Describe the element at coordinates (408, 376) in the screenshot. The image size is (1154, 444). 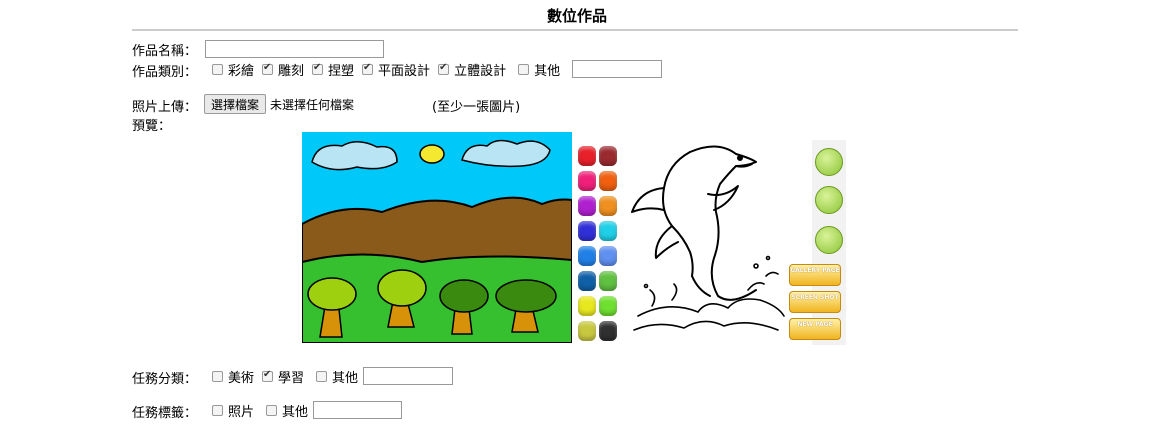
I see `task-category-other-input` at that location.